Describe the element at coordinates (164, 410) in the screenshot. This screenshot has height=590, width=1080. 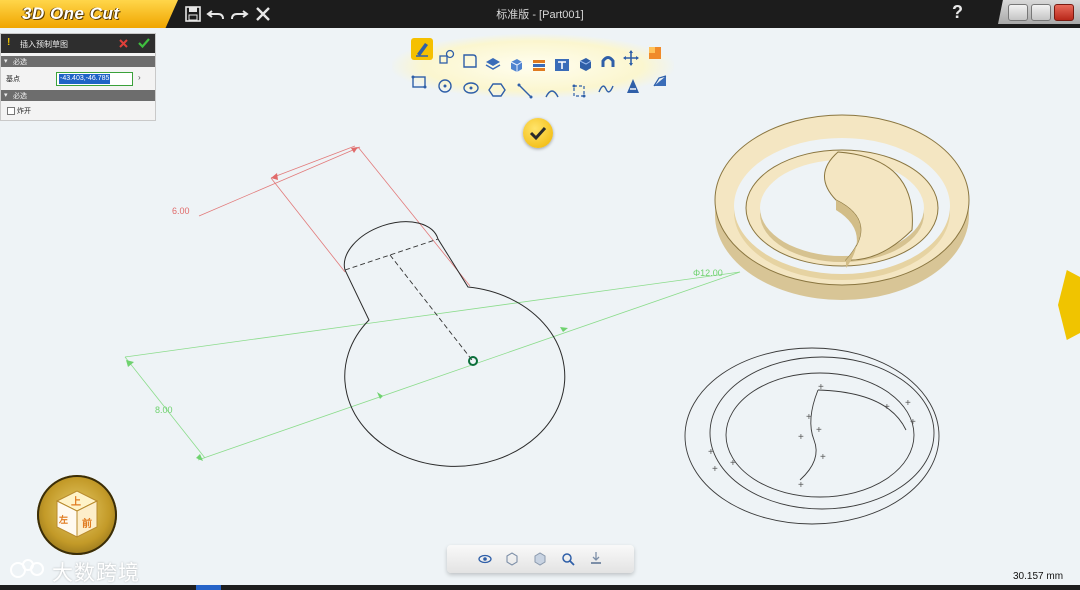
I see `dimension-label-8: 8.00` at that location.